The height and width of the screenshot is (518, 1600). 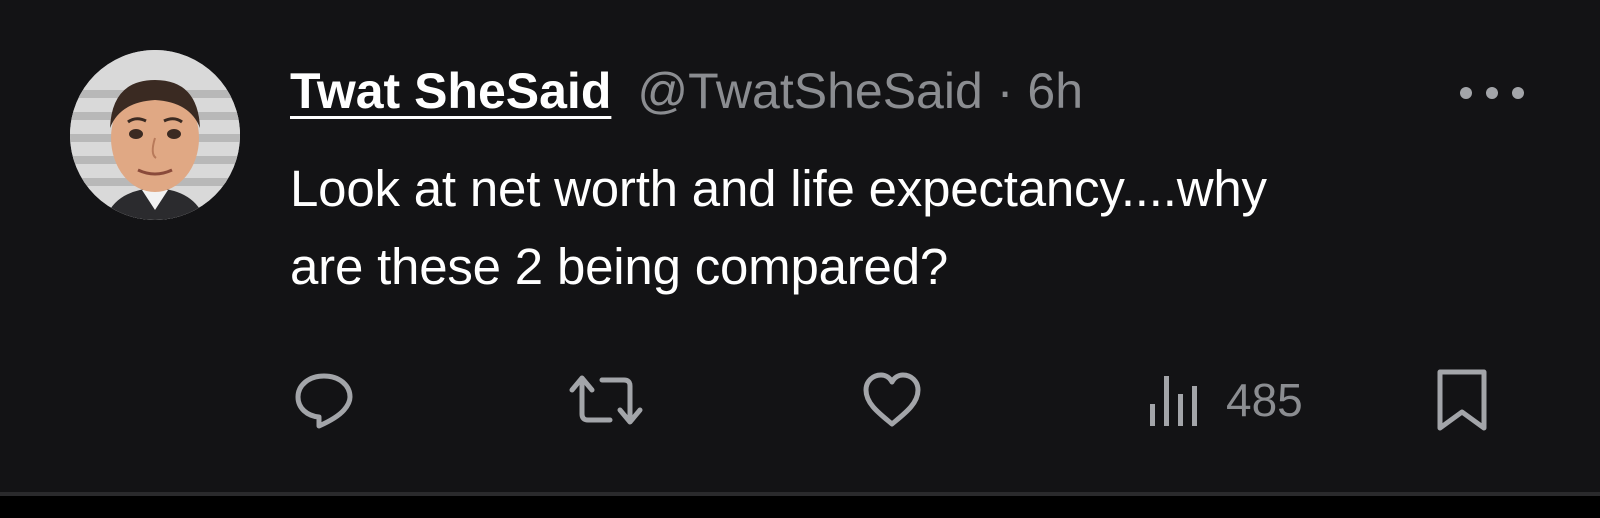 I want to click on timestamp: 6h, so click(x=1055, y=91).